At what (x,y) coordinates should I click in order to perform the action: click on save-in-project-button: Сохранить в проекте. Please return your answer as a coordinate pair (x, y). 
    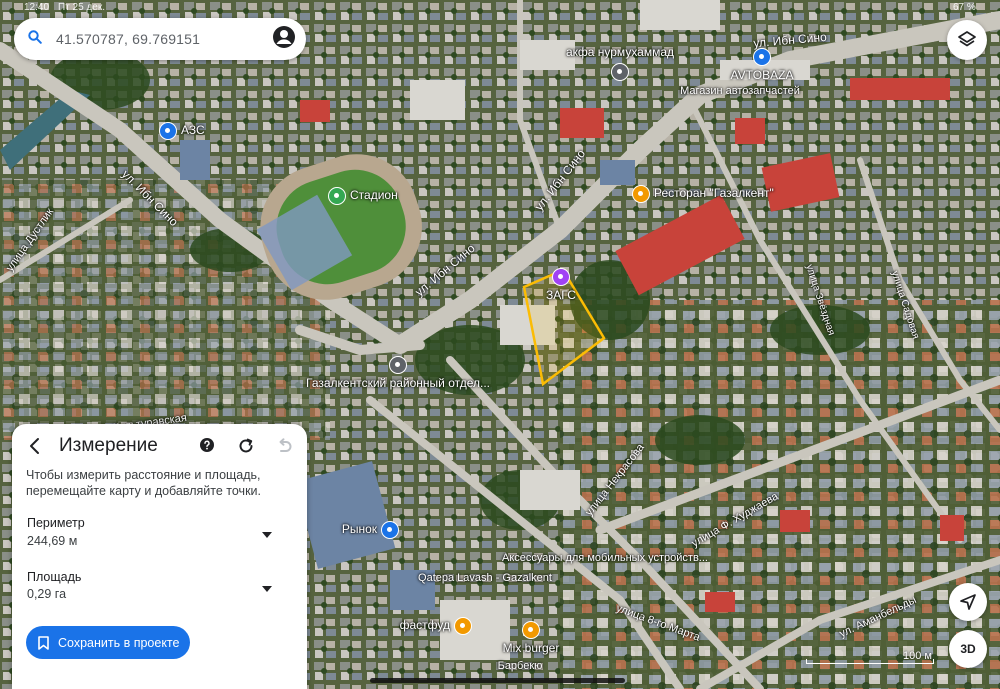
    Looking at the image, I should click on (108, 642).